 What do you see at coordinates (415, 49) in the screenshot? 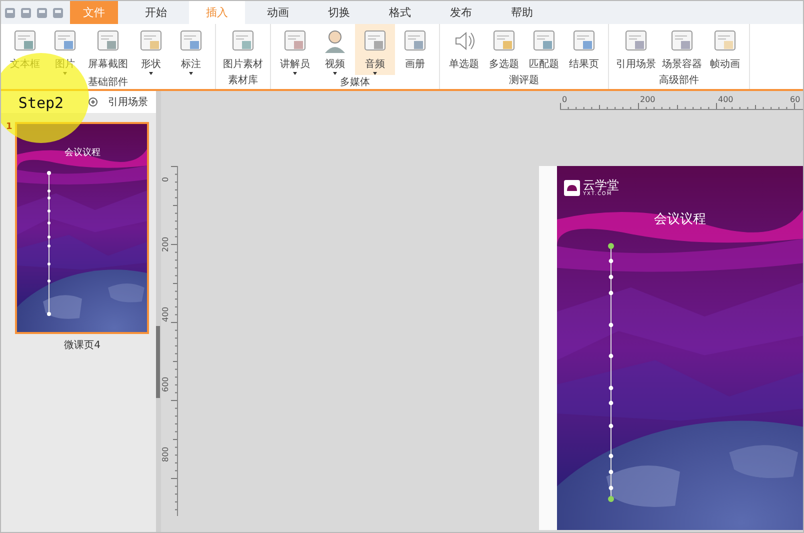
I see `ribbon-button: 画册` at bounding box center [415, 49].